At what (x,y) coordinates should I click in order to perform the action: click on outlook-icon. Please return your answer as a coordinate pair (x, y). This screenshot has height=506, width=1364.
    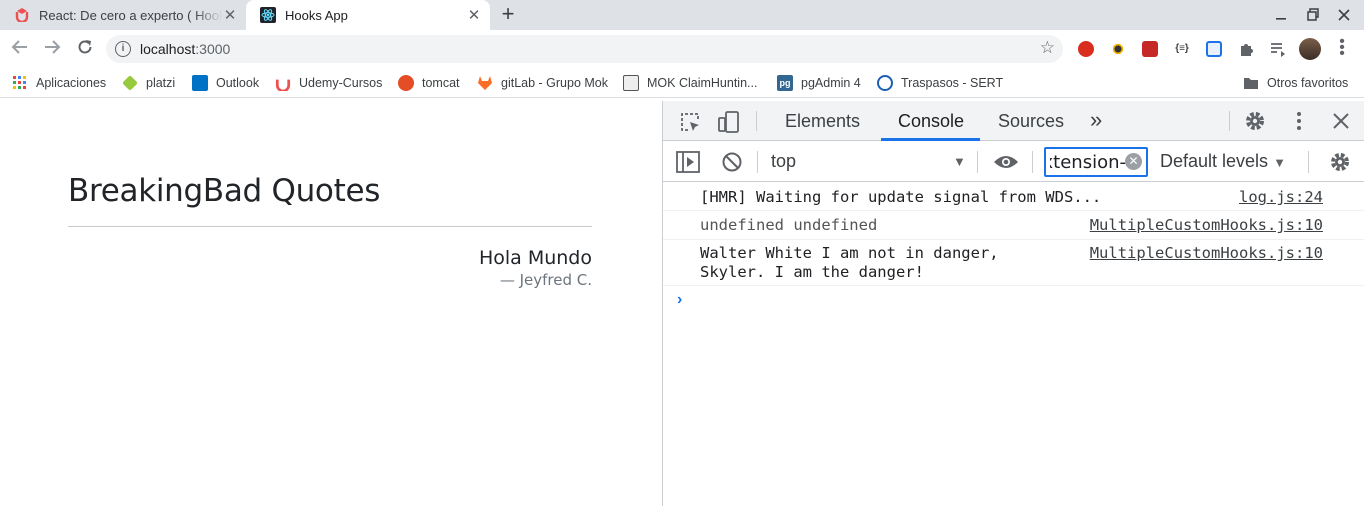
    Looking at the image, I should click on (200, 83).